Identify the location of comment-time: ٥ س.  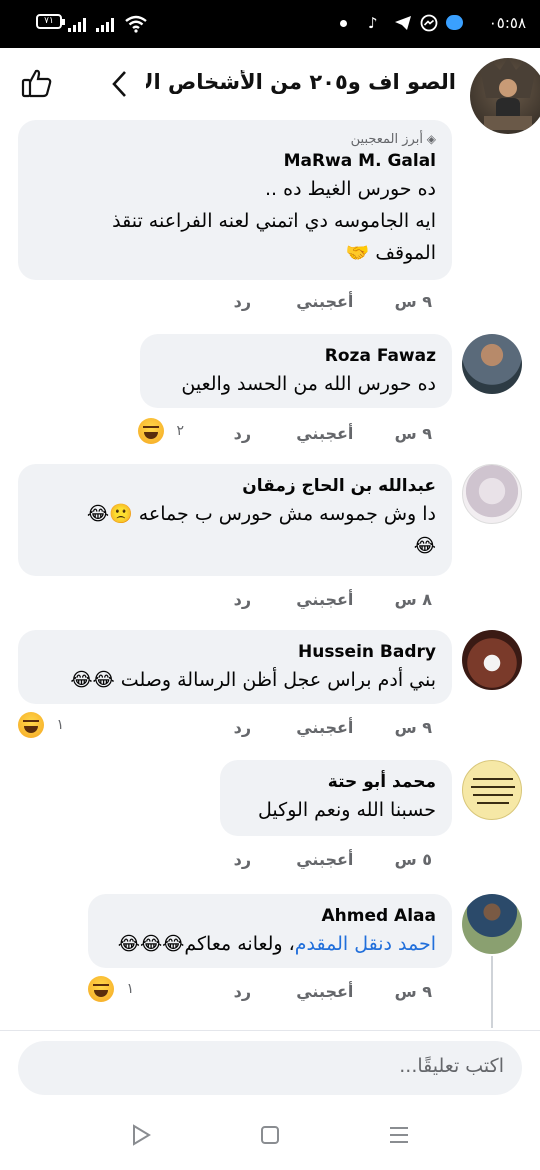
(413, 859).